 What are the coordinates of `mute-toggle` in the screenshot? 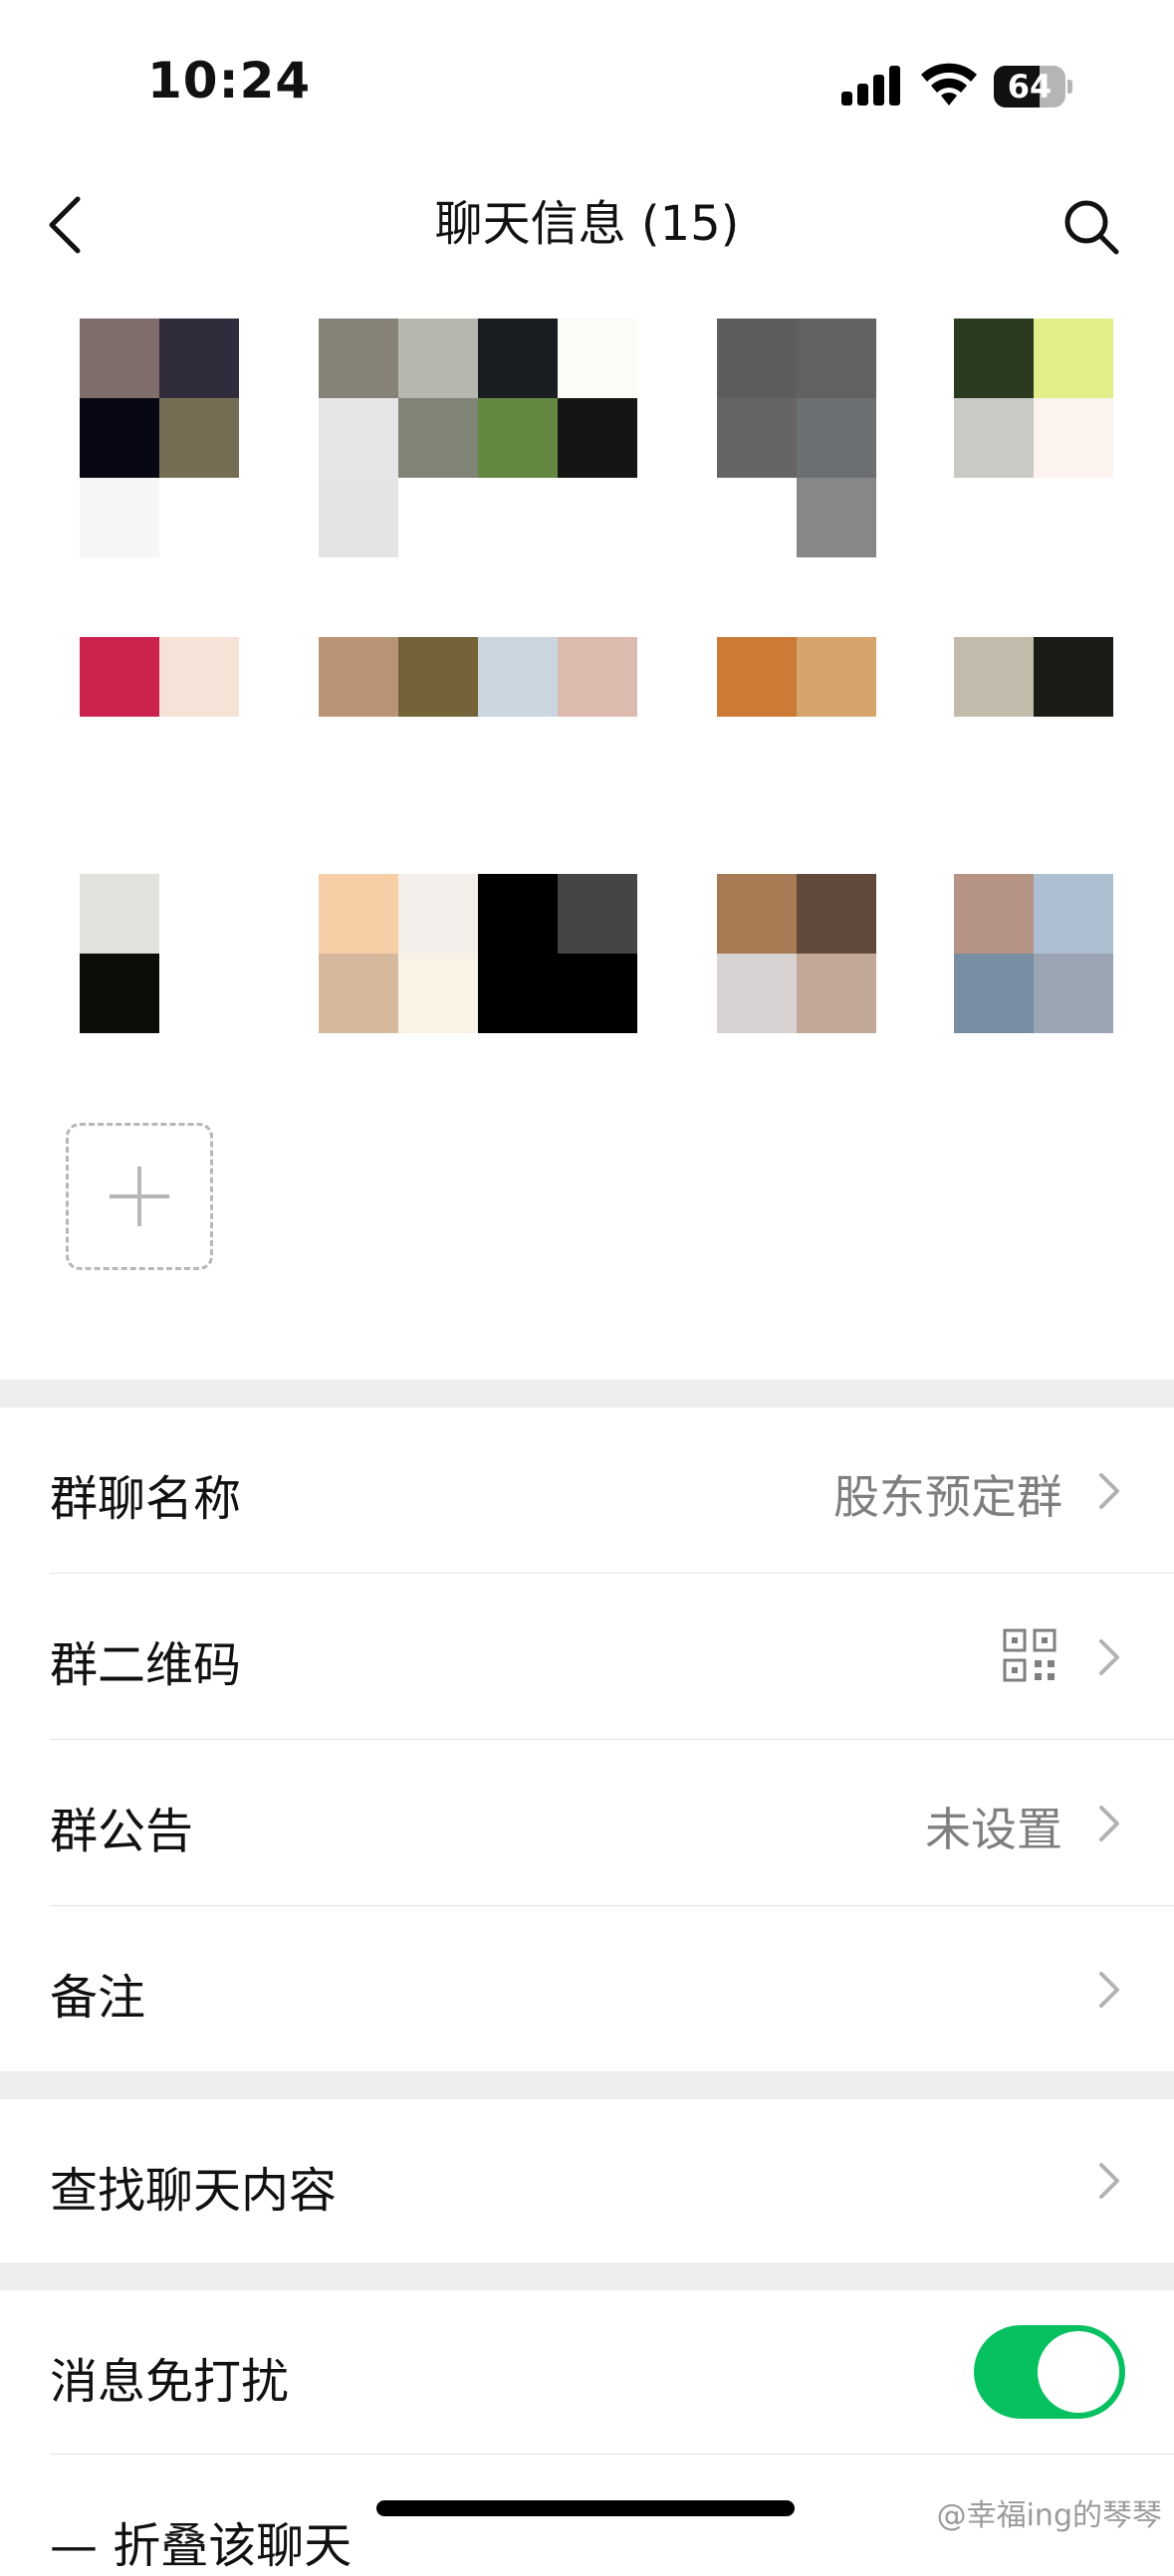 It's located at (1049, 2372).